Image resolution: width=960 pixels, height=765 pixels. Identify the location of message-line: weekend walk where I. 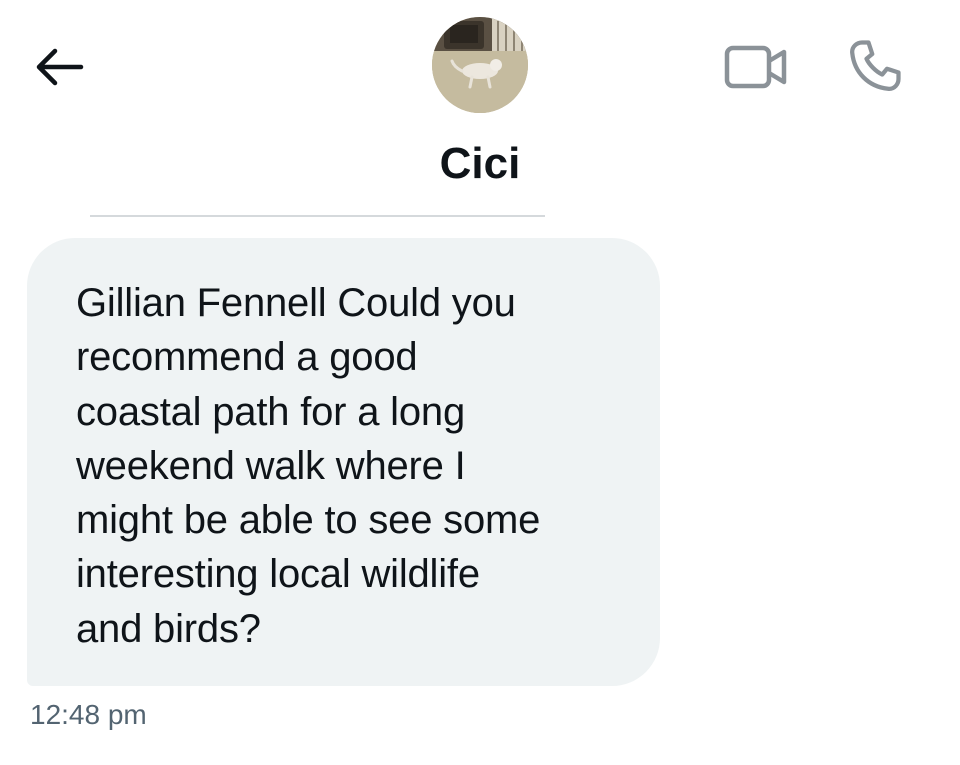
(271, 465).